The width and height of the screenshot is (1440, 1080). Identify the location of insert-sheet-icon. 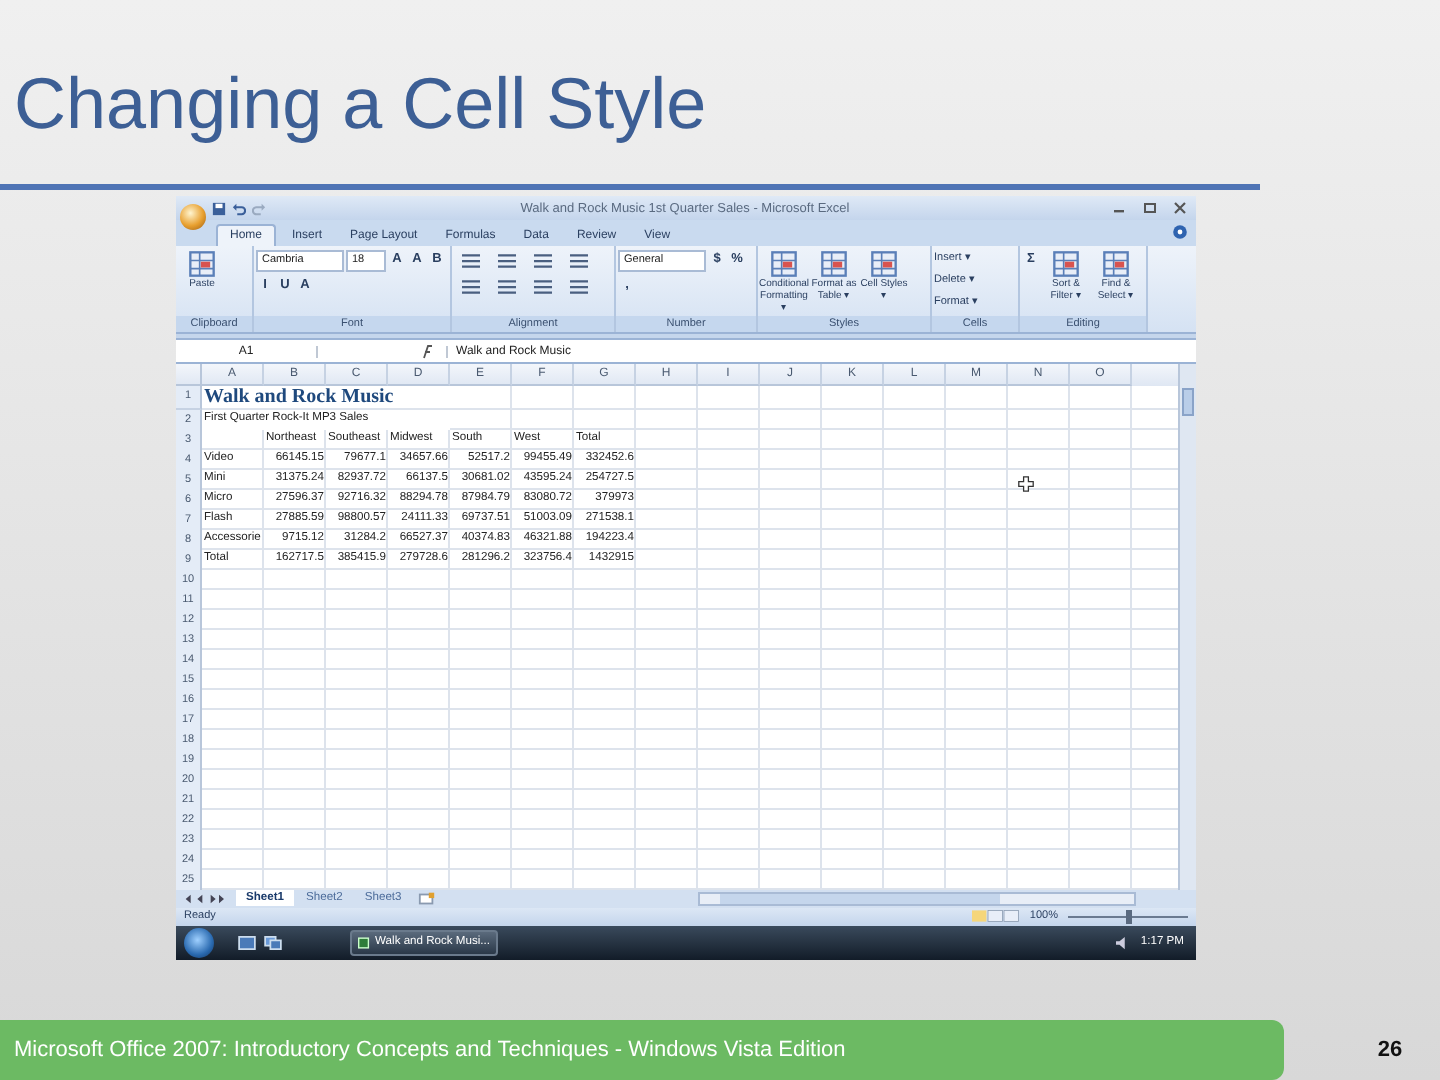
(426, 898).